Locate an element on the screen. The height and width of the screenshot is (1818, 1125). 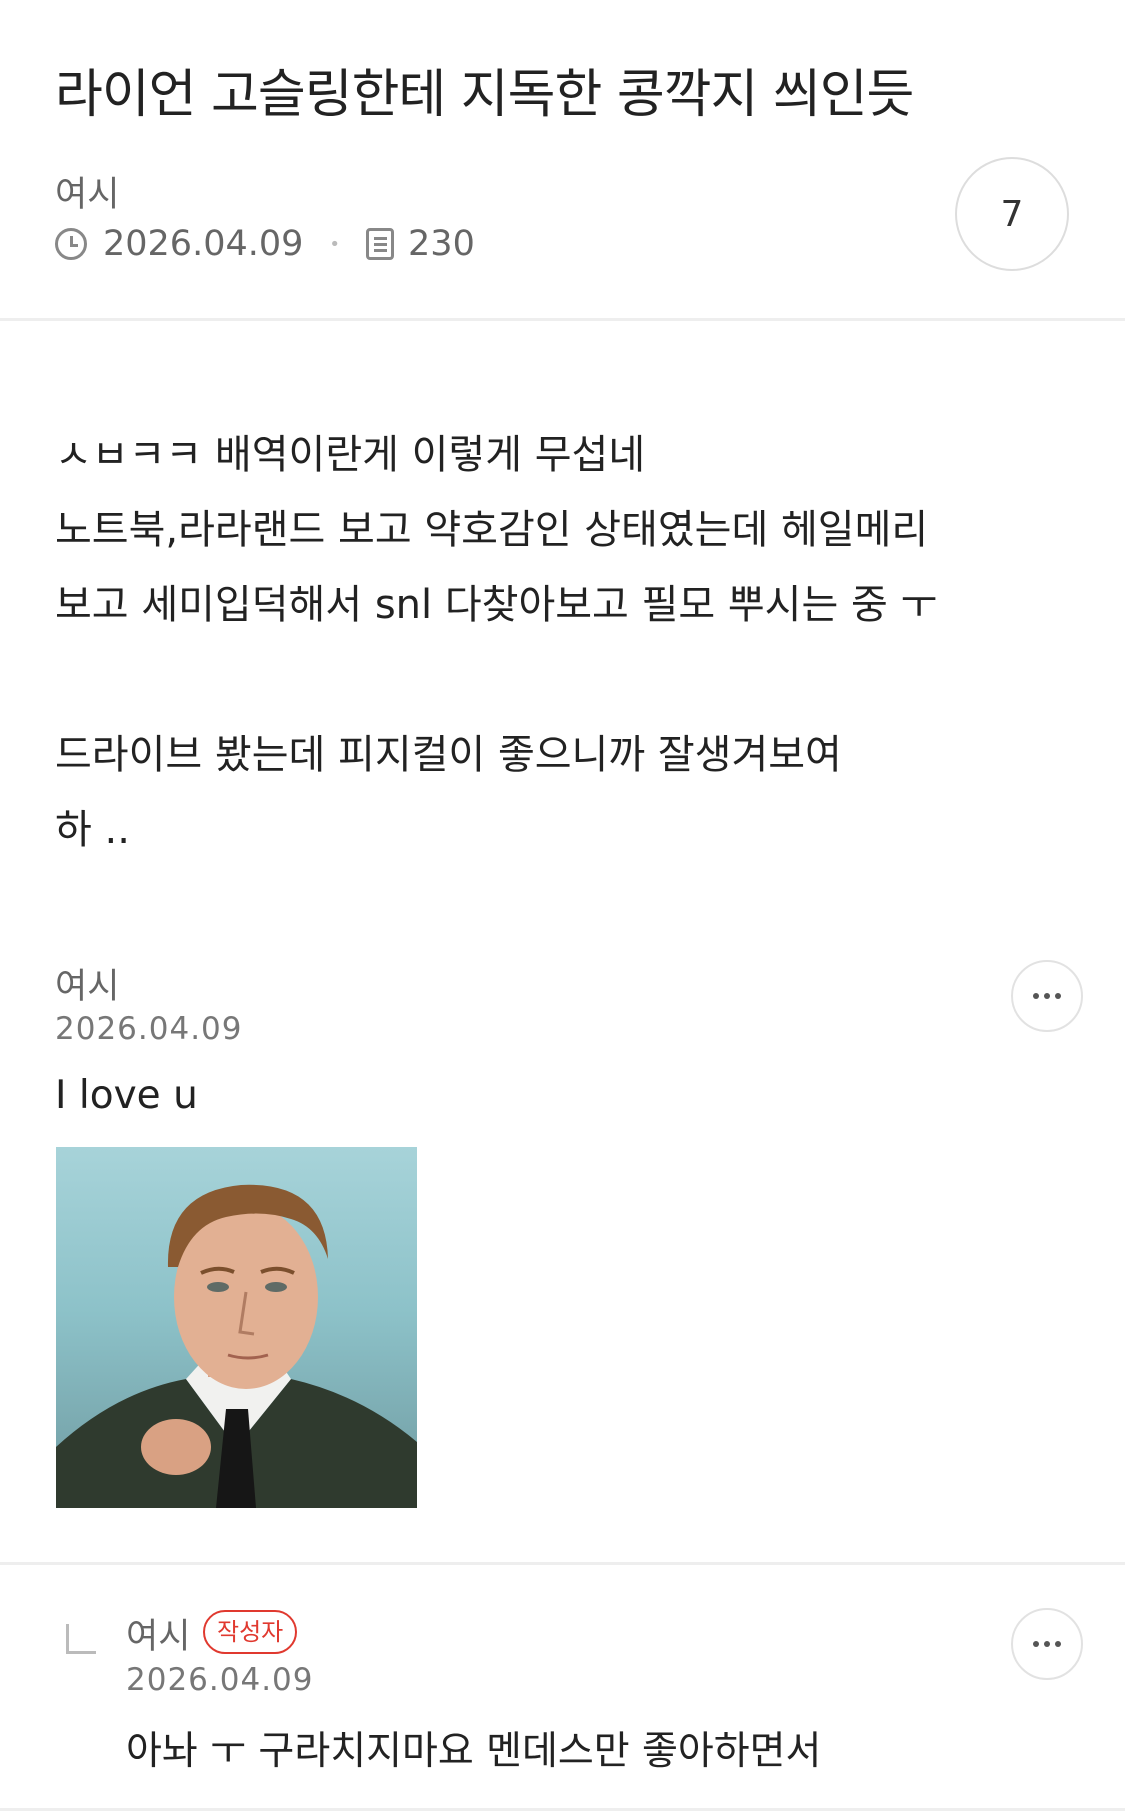
comment-author: 여시 is located at coordinates (87, 983).